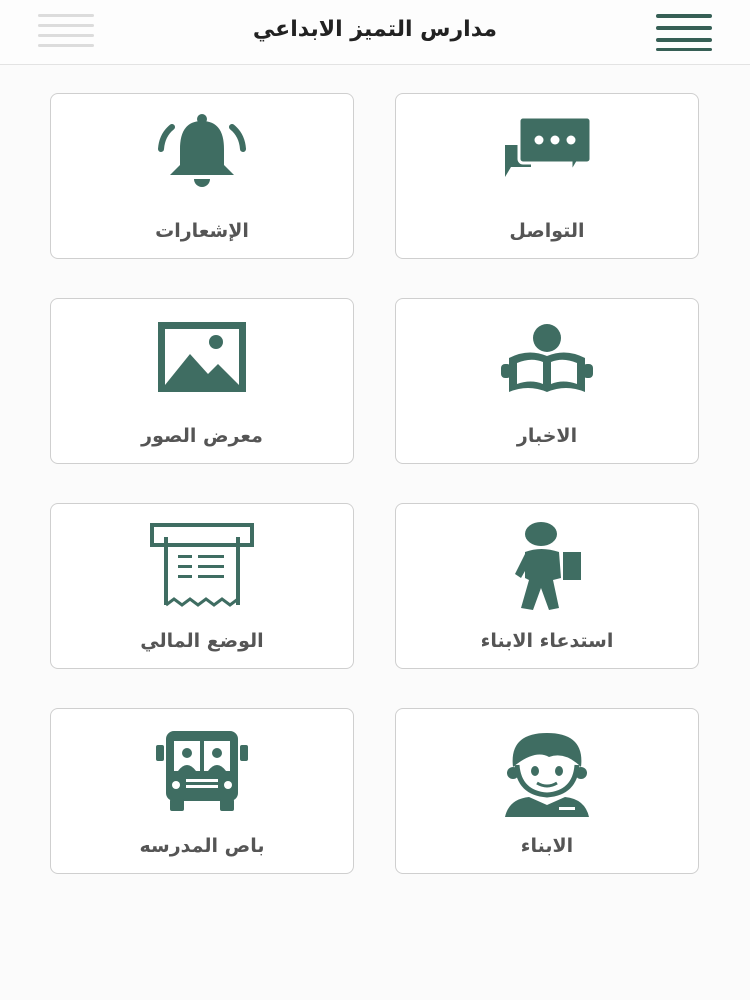 The width and height of the screenshot is (750, 1000). I want to click on tile-photo-gallery: معرض الصور, so click(202, 381).